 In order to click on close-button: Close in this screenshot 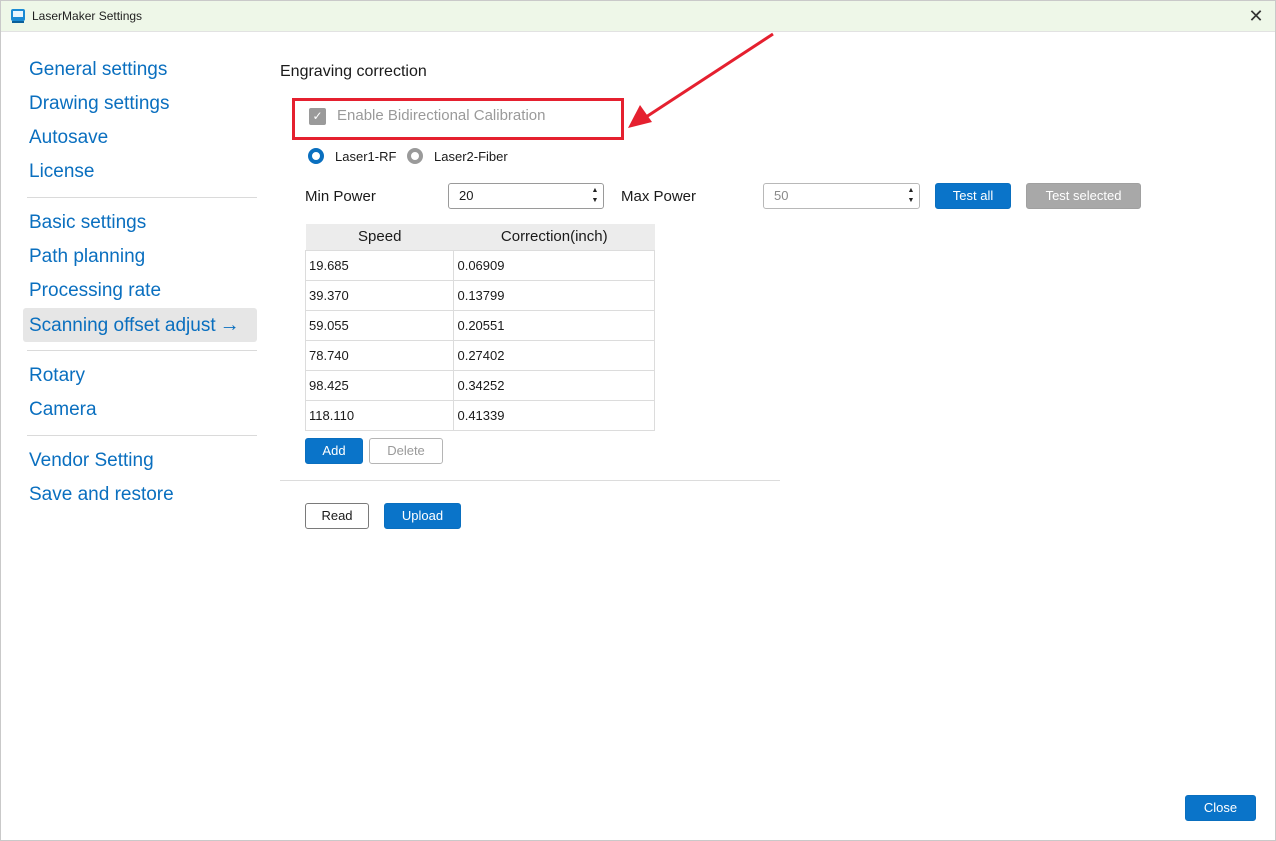, I will do `click(1220, 808)`.